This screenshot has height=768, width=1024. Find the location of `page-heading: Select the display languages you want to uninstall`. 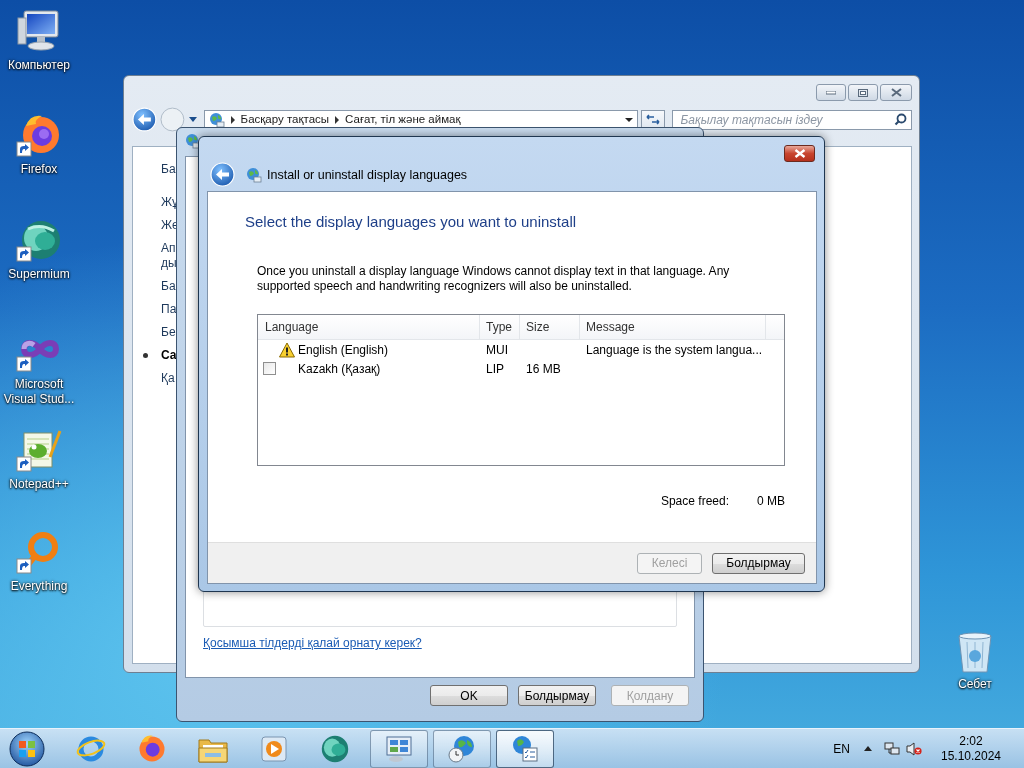

page-heading: Select the display languages you want to uninstall is located at coordinates (411, 222).